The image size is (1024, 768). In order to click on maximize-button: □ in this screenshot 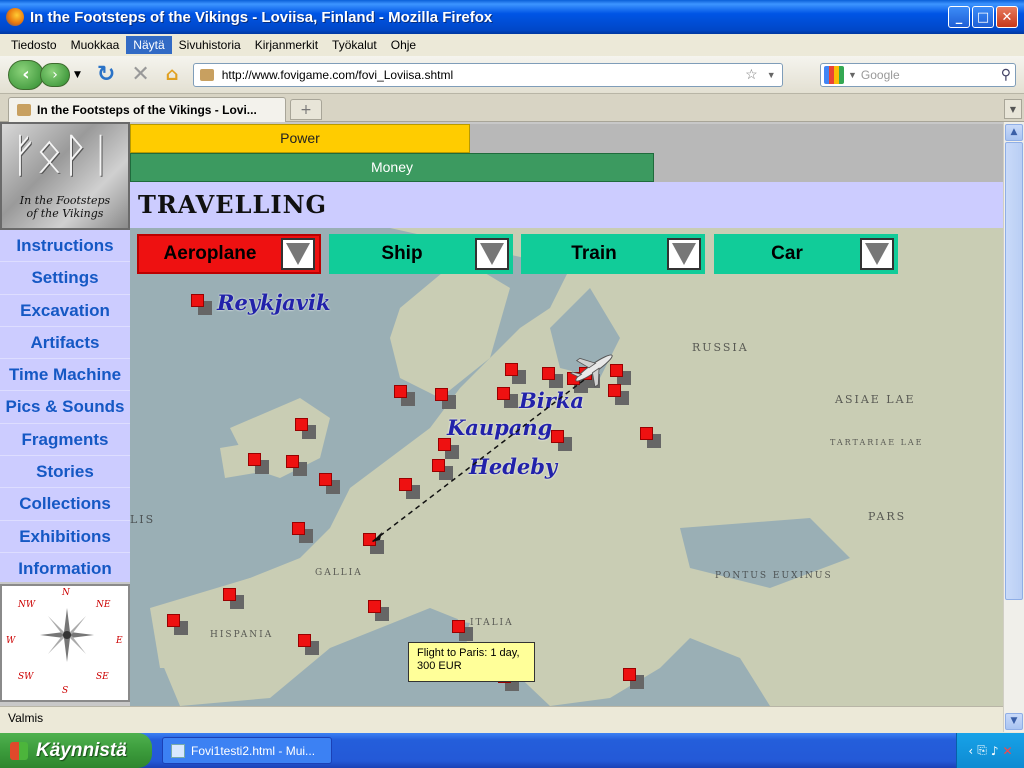, I will do `click(983, 17)`.